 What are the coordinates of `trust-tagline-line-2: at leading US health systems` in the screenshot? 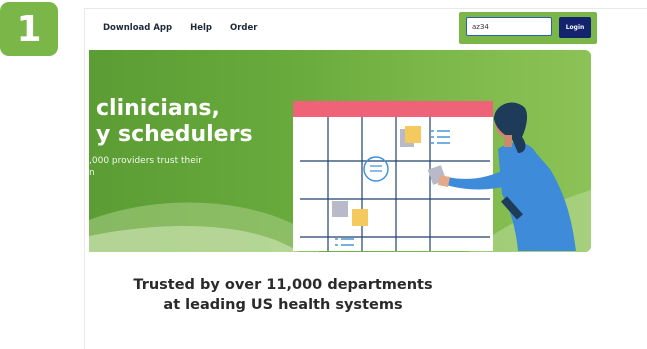 It's located at (283, 305).